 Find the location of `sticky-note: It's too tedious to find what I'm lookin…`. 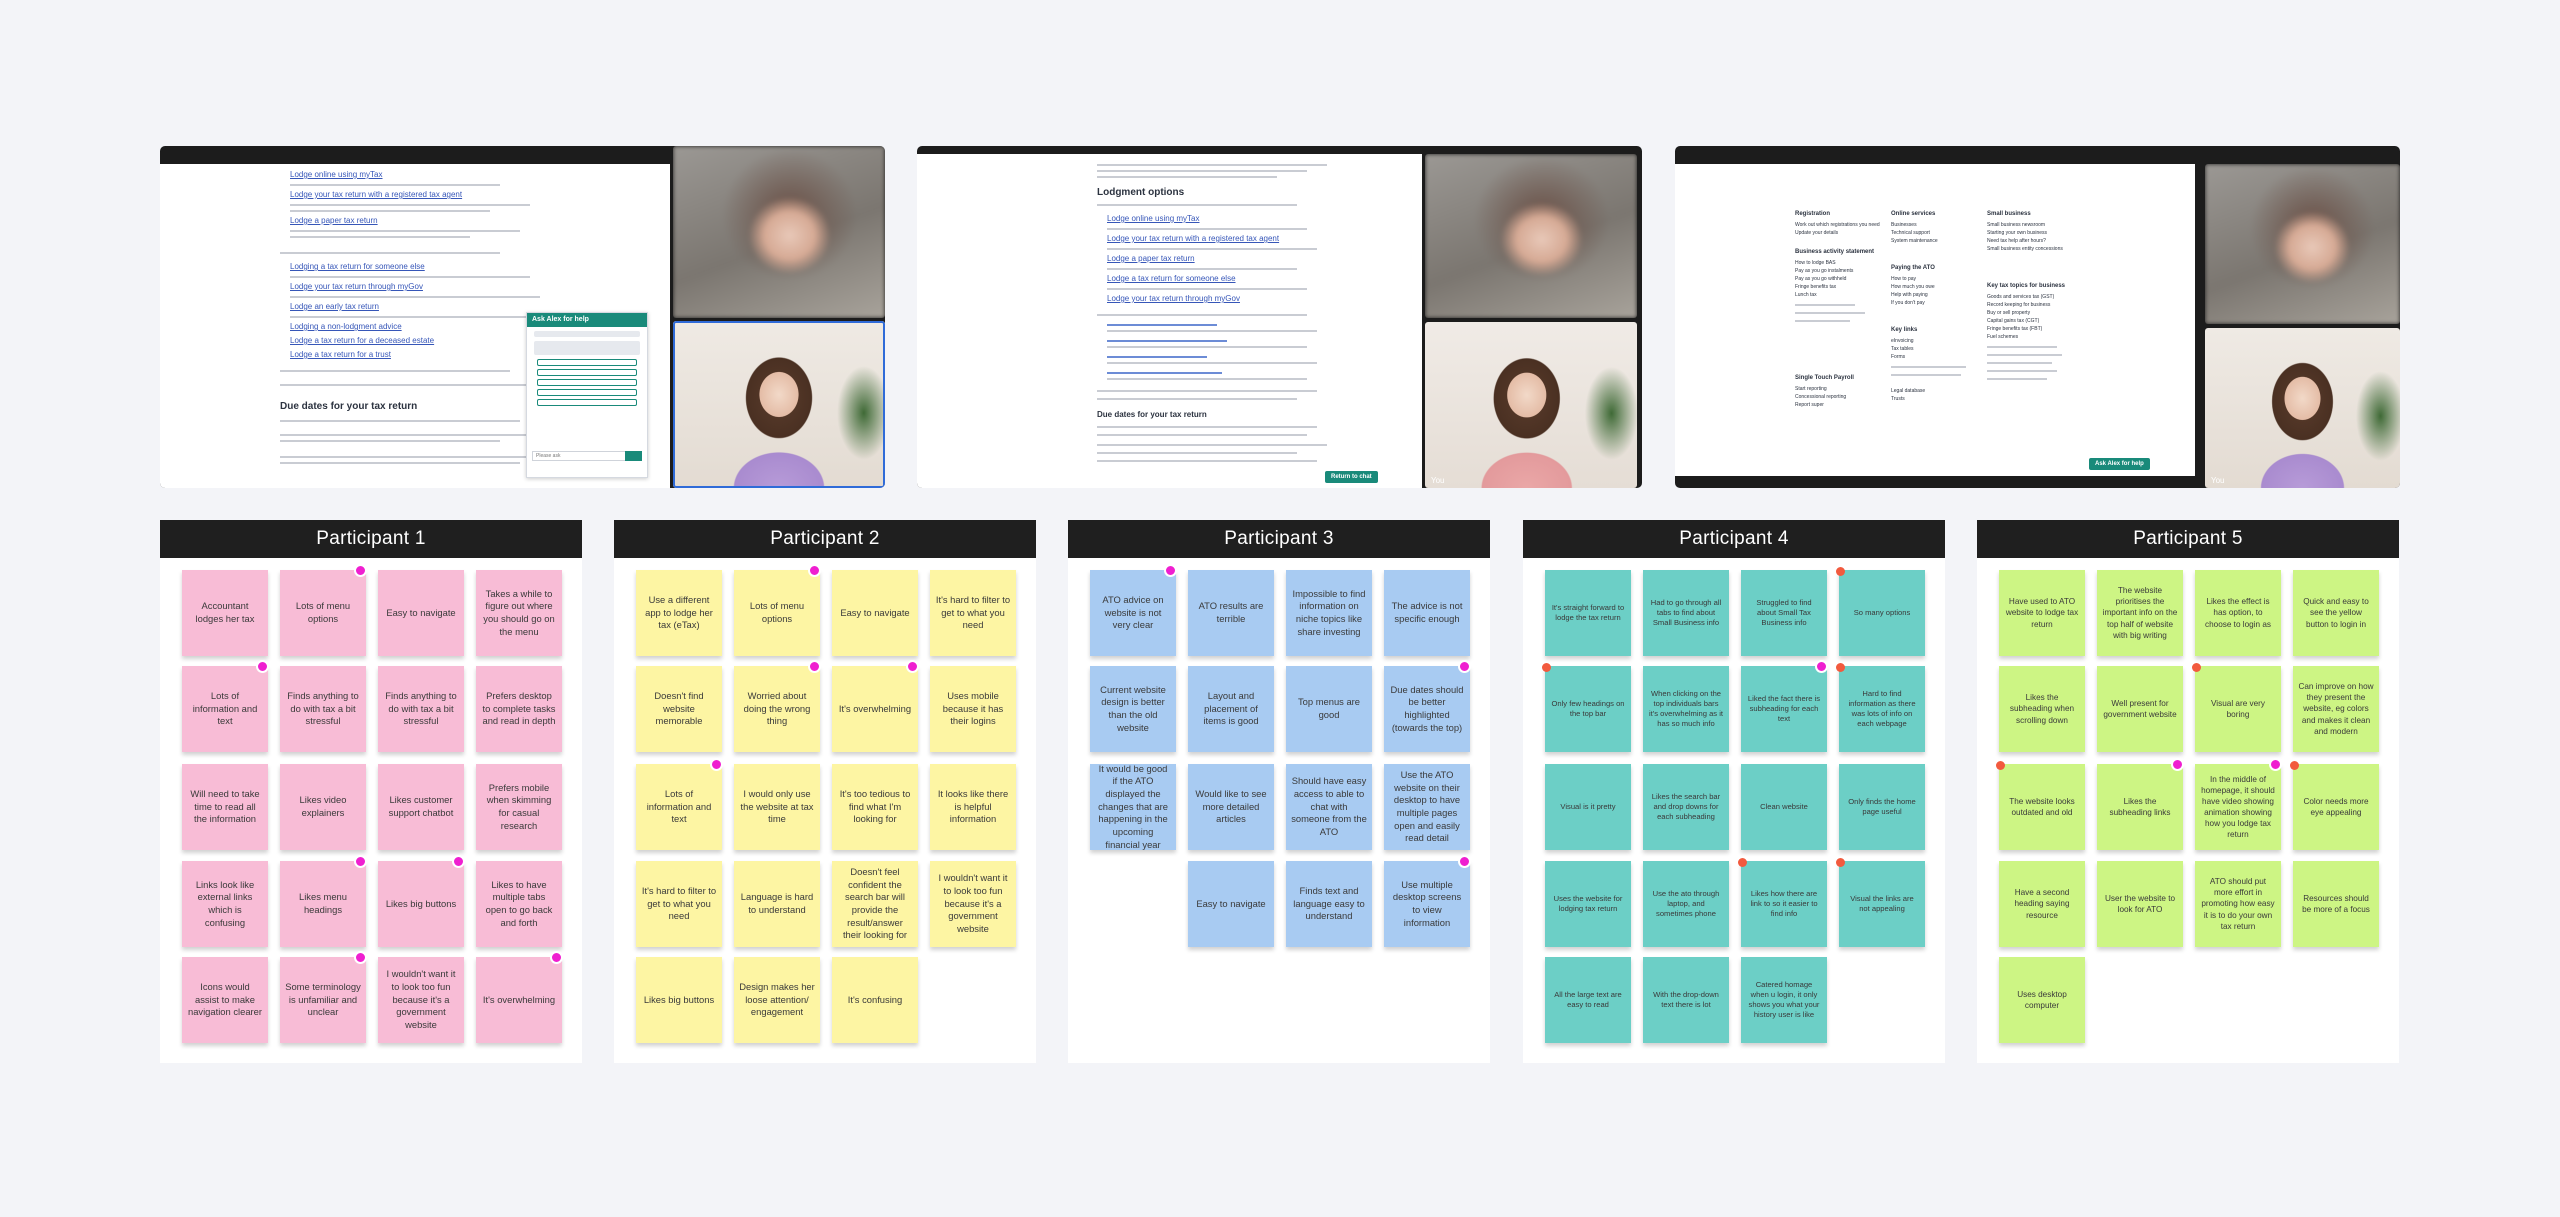

sticky-note: It's too tedious to find what I'm lookin… is located at coordinates (875, 807).